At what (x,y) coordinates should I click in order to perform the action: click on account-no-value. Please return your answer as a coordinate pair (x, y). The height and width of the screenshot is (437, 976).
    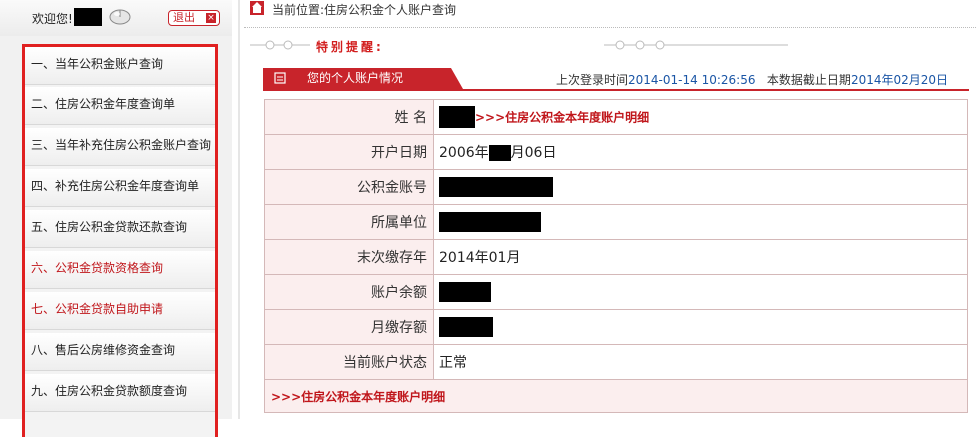
    Looking at the image, I should click on (700, 187).